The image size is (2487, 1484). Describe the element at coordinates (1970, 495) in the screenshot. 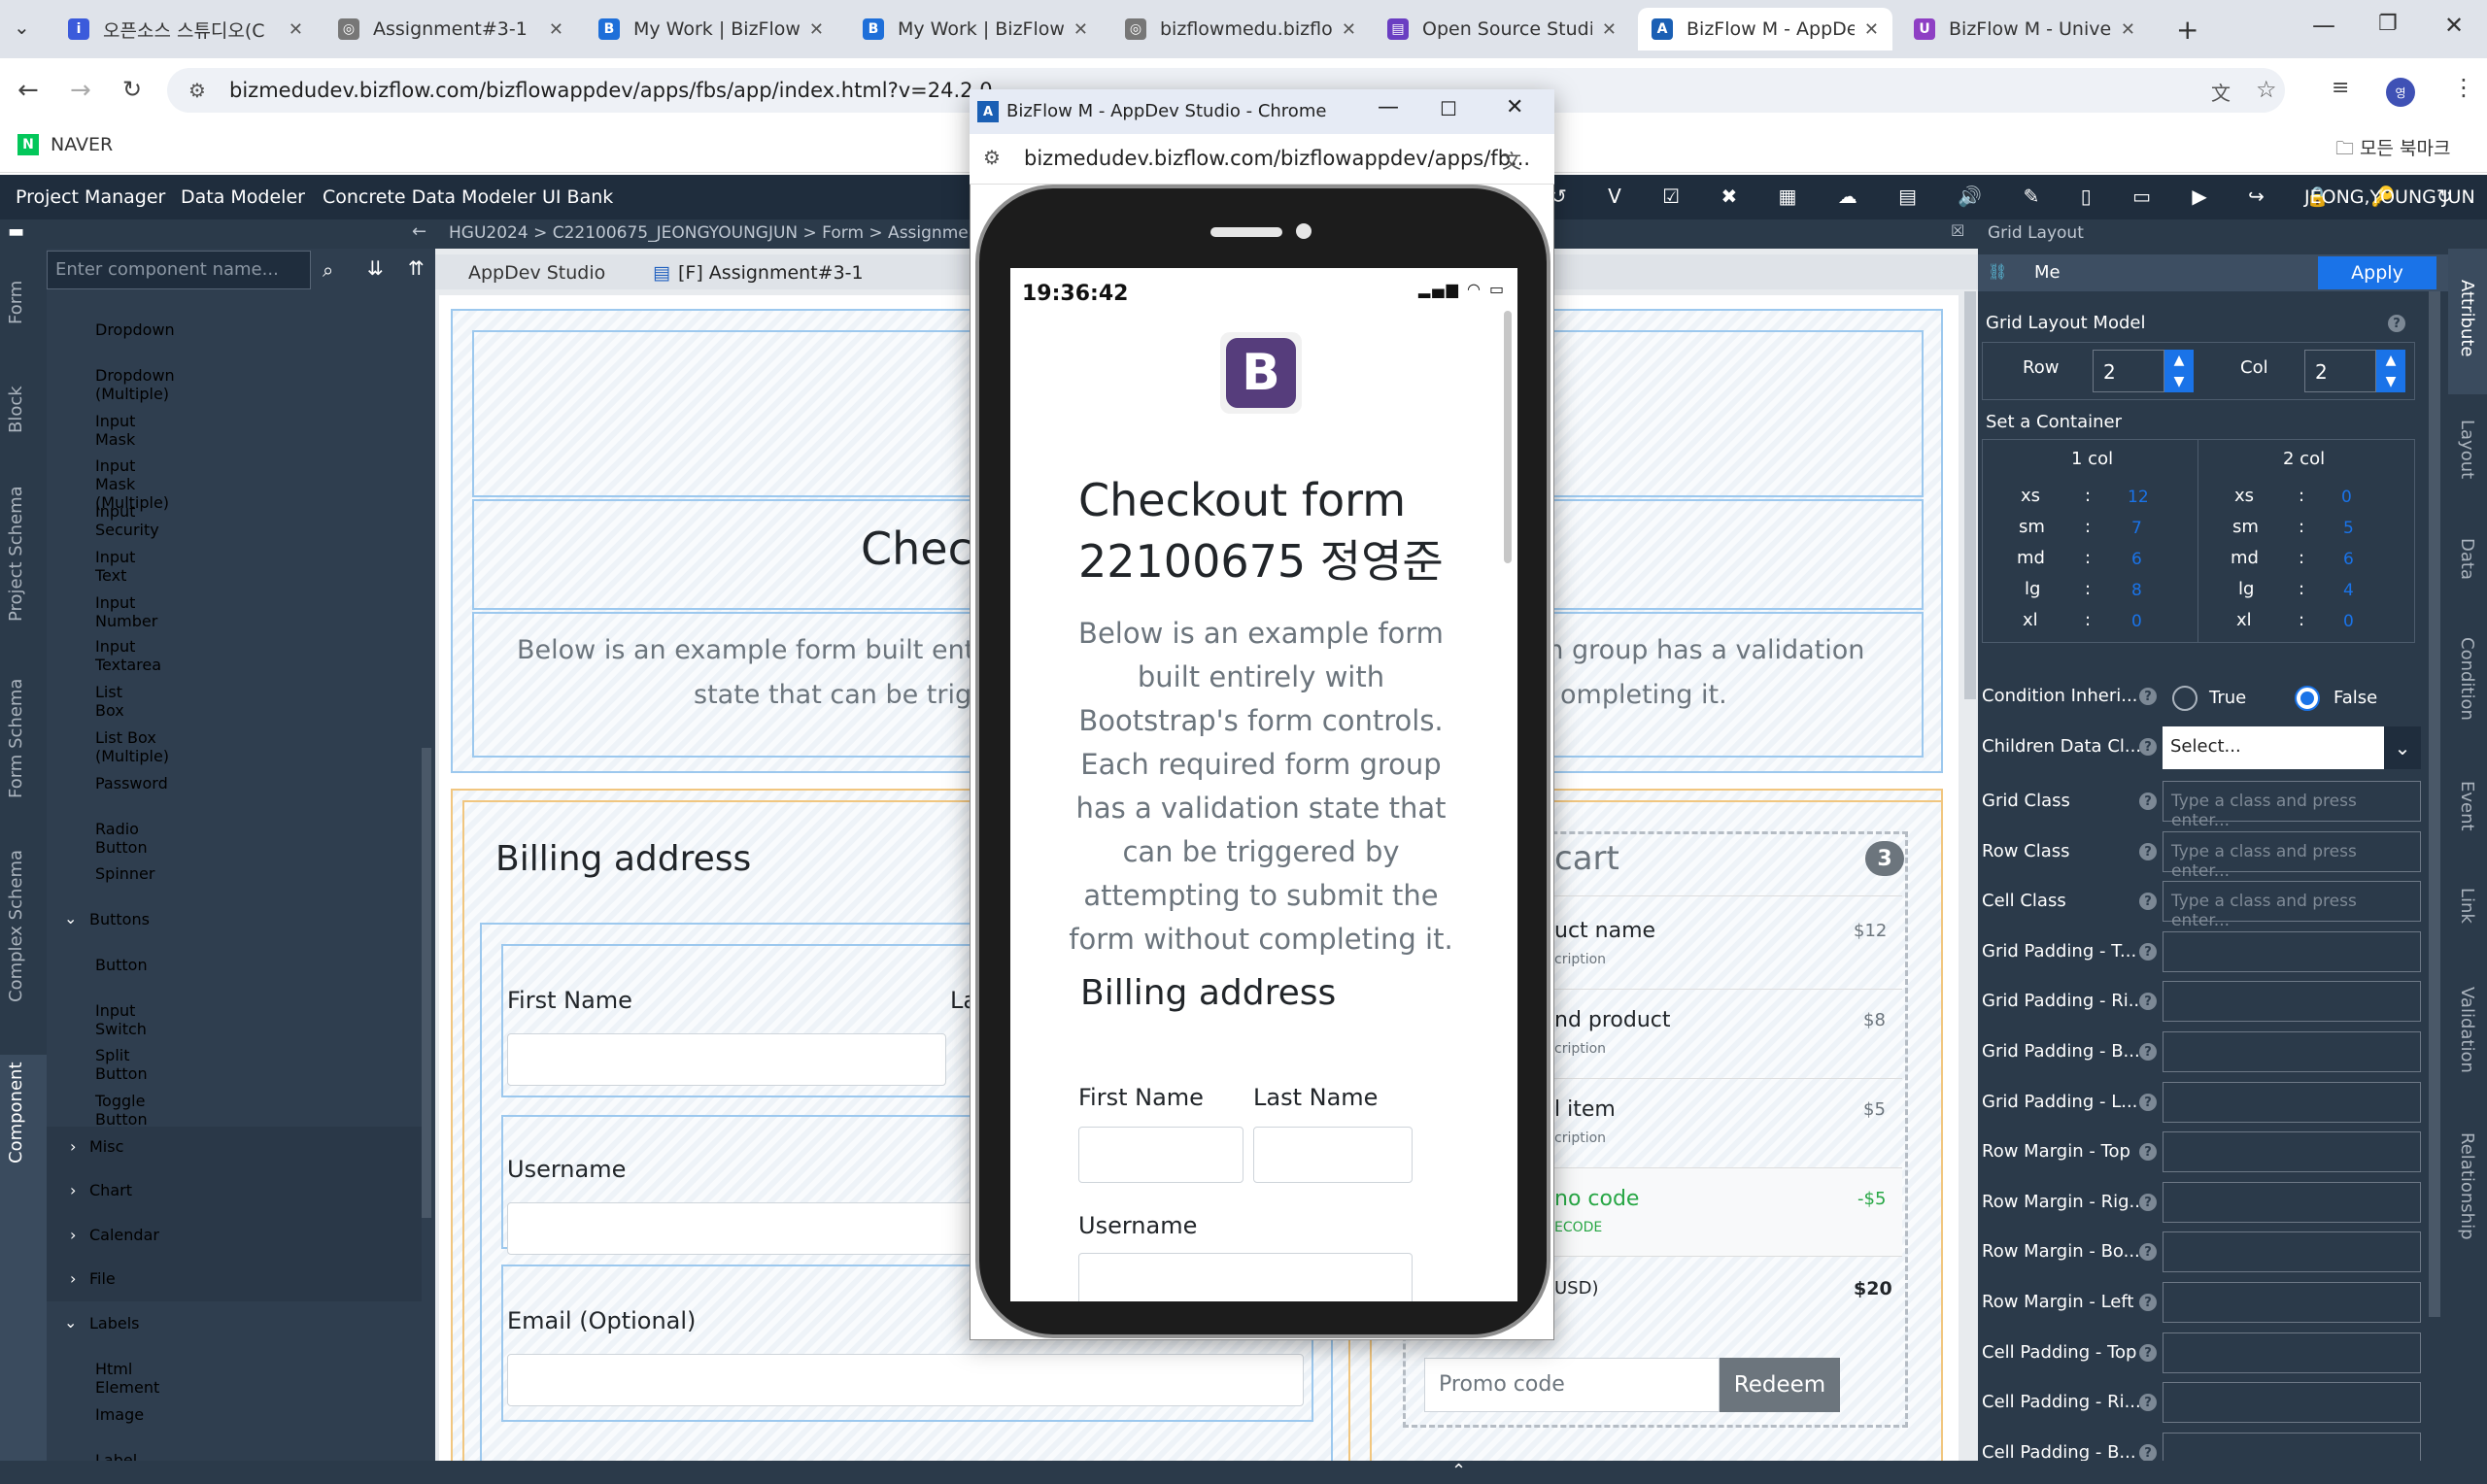

I see `canvas-scrollbar` at that location.